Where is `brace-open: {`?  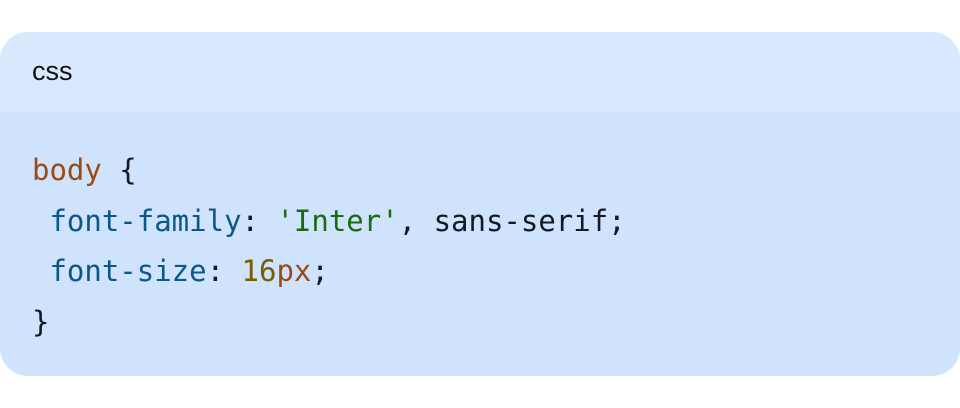
brace-open: { is located at coordinates (119, 170).